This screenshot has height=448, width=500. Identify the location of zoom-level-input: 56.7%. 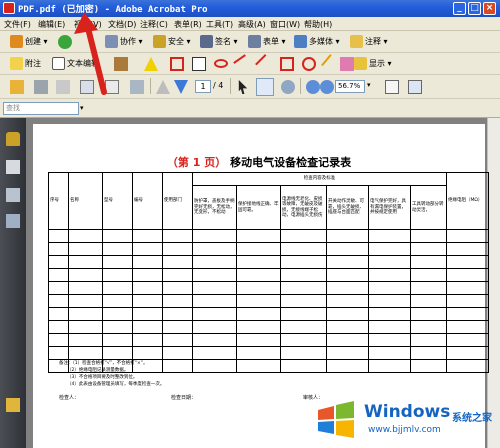
(350, 86).